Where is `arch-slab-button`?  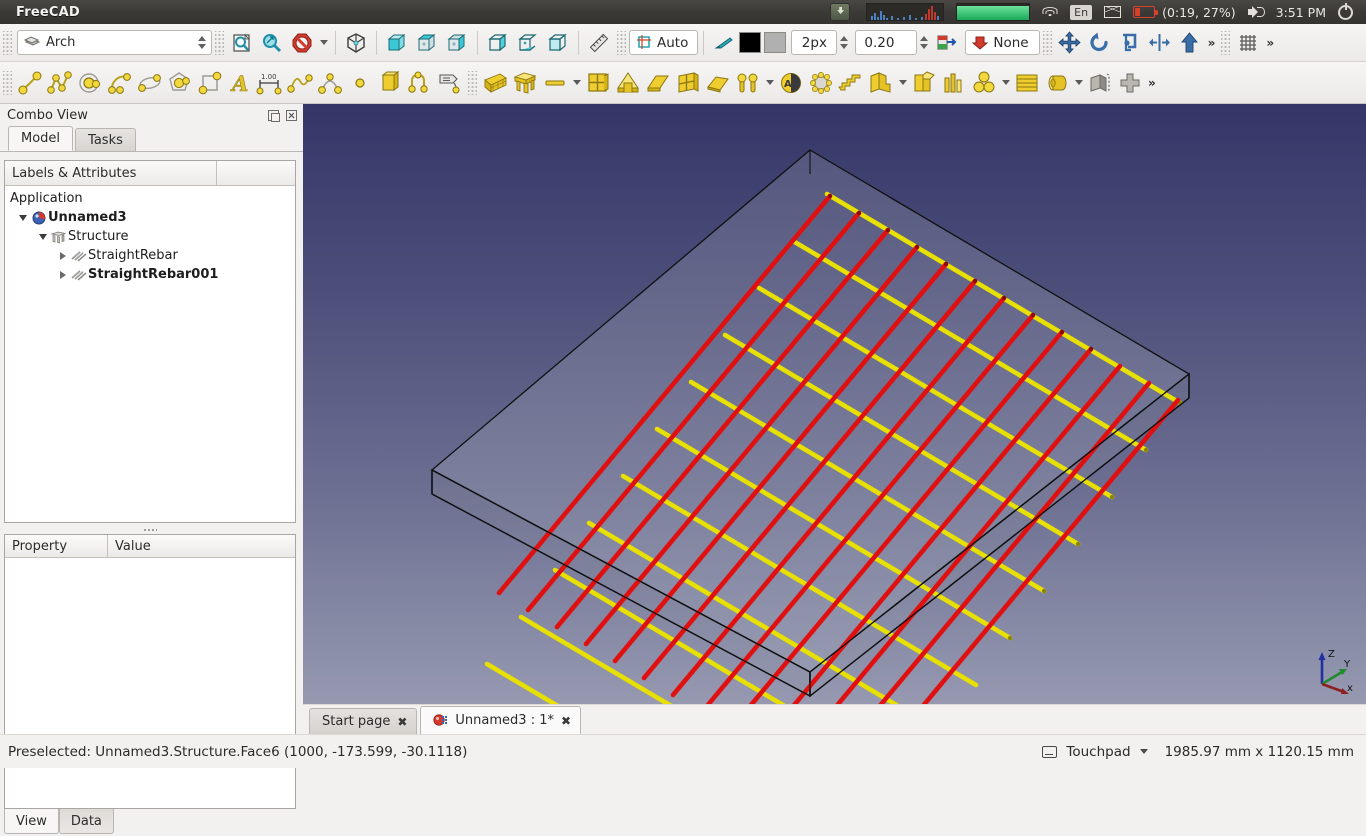
arch-slab-button is located at coordinates (658, 83).